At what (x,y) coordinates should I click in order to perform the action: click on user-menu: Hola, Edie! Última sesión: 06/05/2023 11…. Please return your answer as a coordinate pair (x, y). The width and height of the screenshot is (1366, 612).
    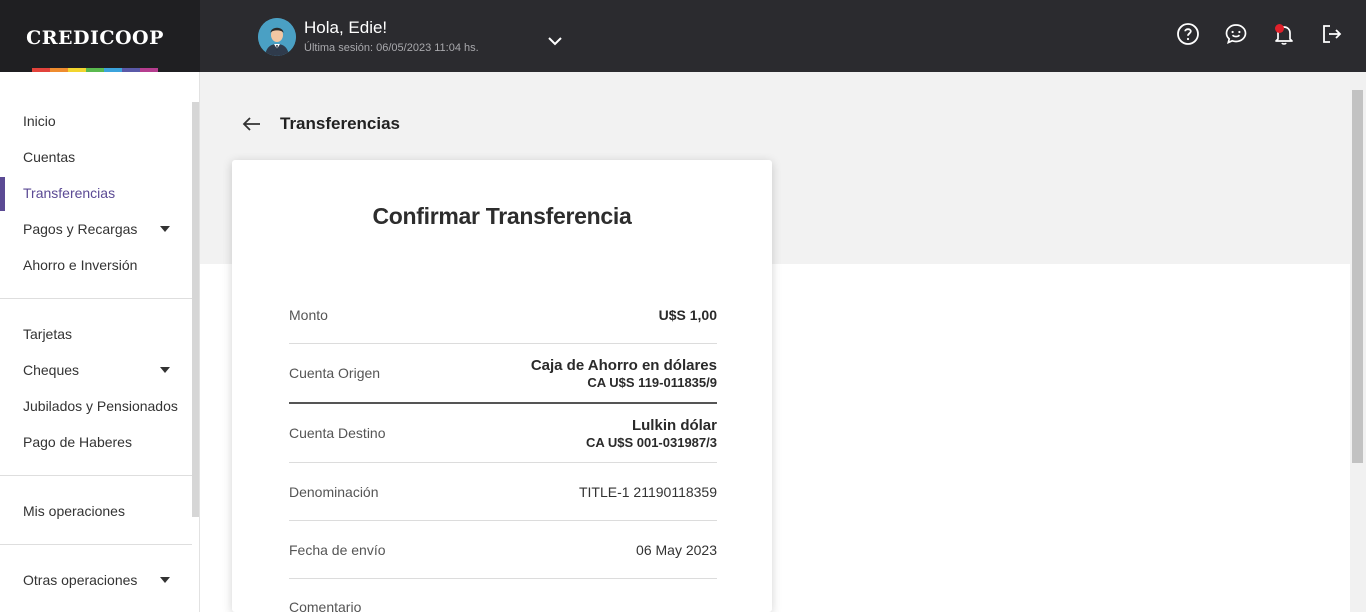
    Looking at the image, I should click on (368, 37).